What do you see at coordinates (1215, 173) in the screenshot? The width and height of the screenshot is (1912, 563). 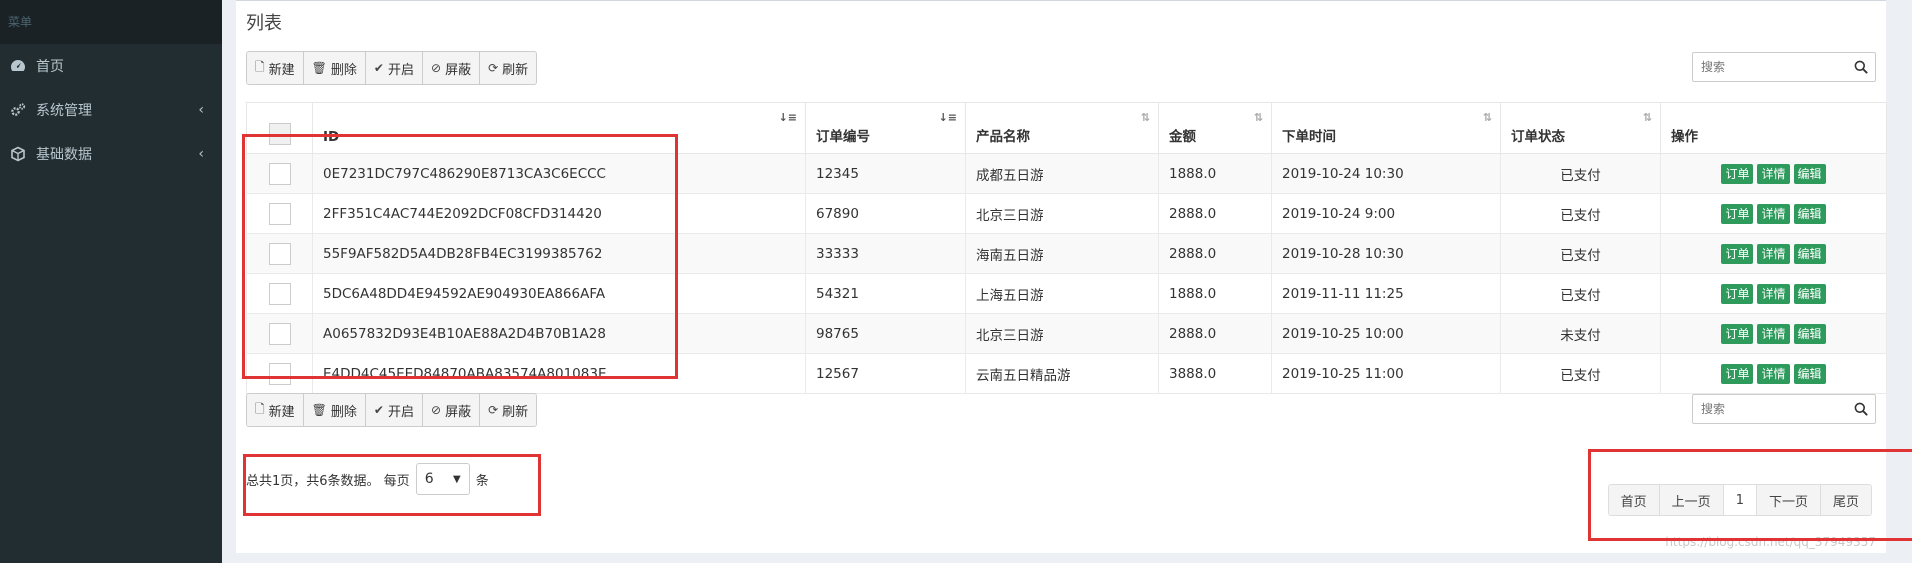 I see `cell-amount: 1888.0` at bounding box center [1215, 173].